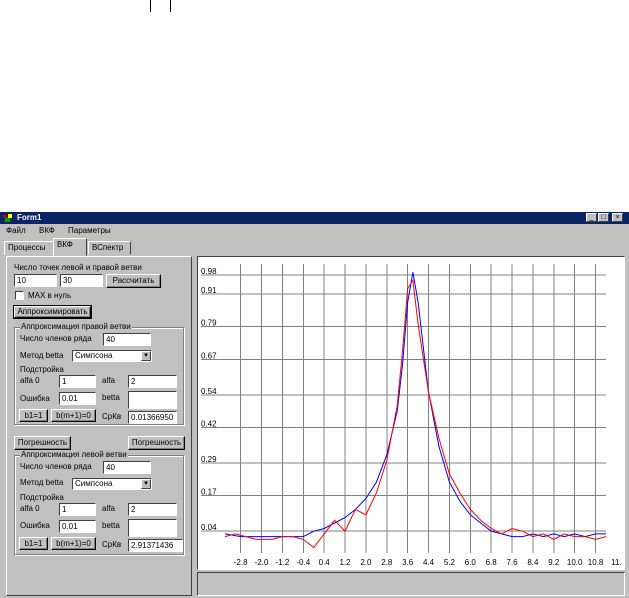 This screenshot has height=598, width=629. What do you see at coordinates (133, 281) in the screenshot?
I see `calculate-button: Рассчитать` at bounding box center [133, 281].